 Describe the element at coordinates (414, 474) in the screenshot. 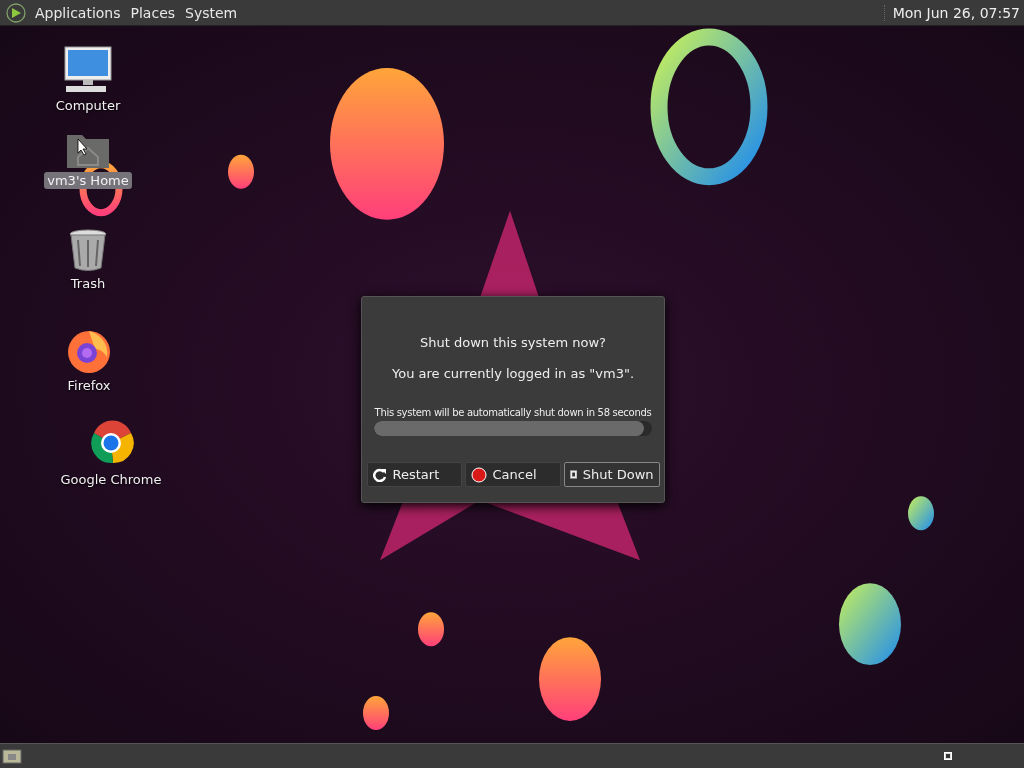

I see `restart-button: Restart` at that location.